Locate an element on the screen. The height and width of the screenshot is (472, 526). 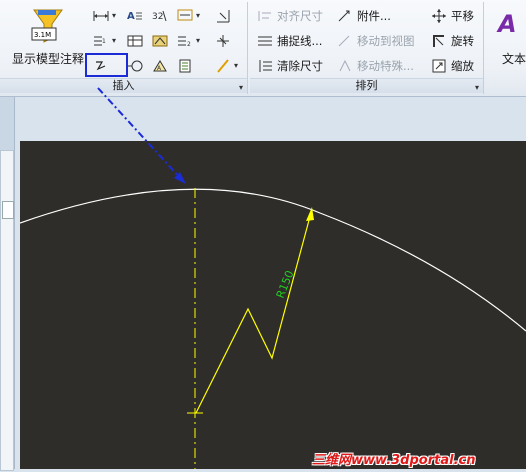
callout-arrow is located at coordinates (140, 134).